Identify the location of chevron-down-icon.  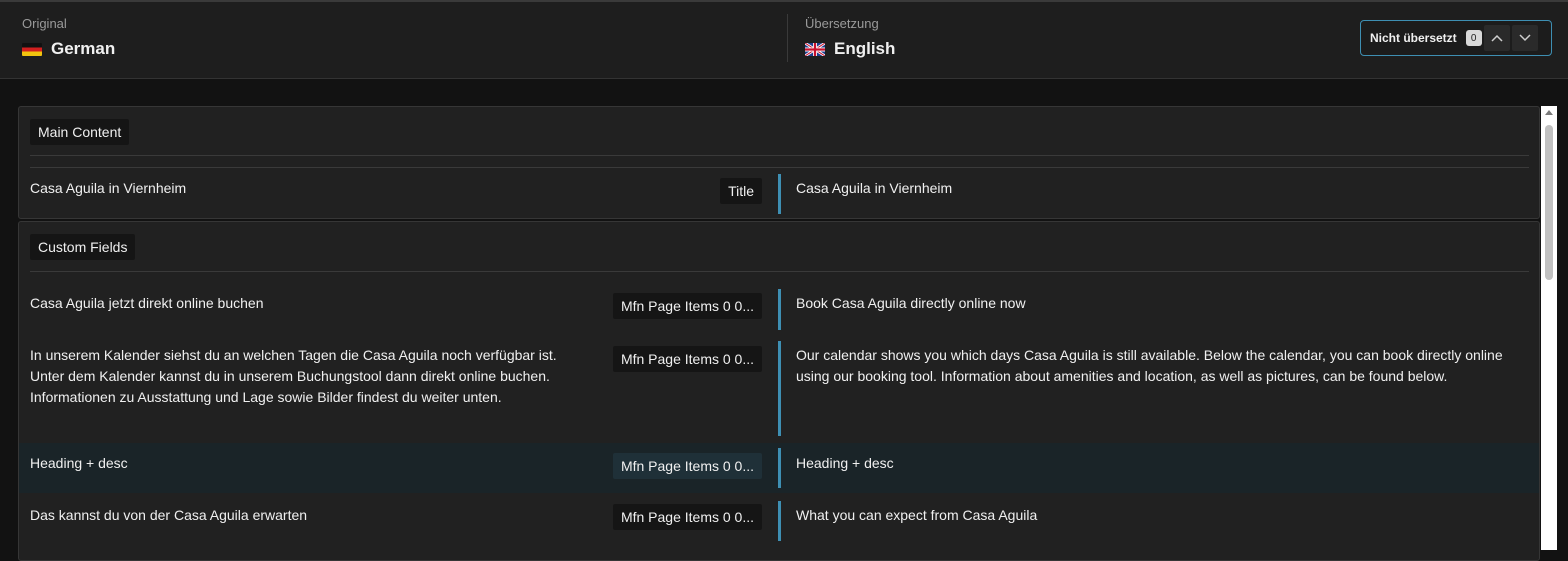
(1525, 38).